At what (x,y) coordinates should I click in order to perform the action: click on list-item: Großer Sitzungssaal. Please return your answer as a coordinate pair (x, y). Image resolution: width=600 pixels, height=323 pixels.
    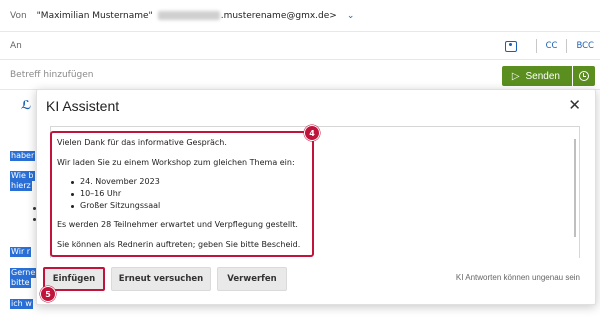
    Looking at the image, I should click on (189, 206).